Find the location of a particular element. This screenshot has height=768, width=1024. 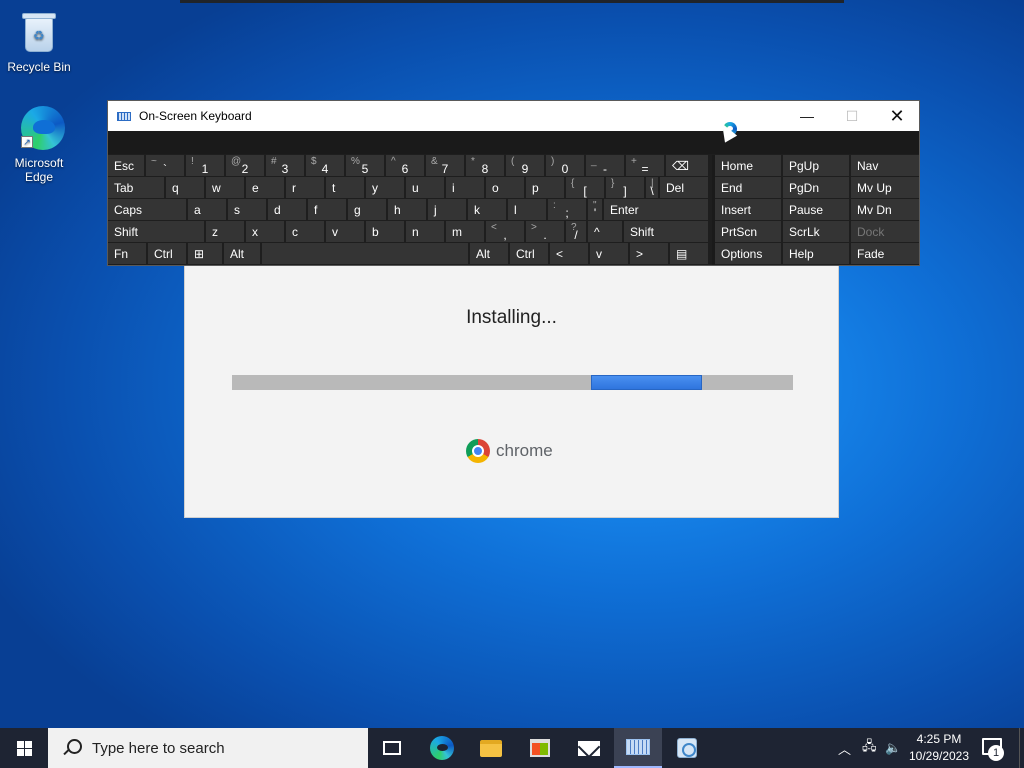

tray-overflow-chevron: ︿ is located at coordinates (844, 748).